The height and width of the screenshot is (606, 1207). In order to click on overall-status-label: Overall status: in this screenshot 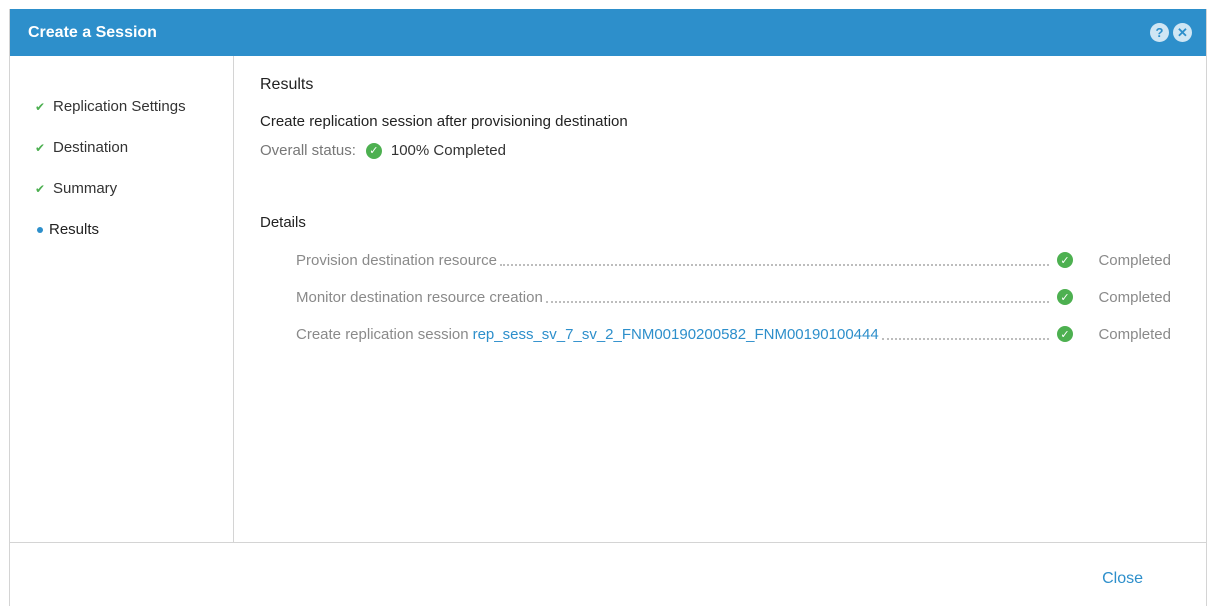, I will do `click(308, 150)`.